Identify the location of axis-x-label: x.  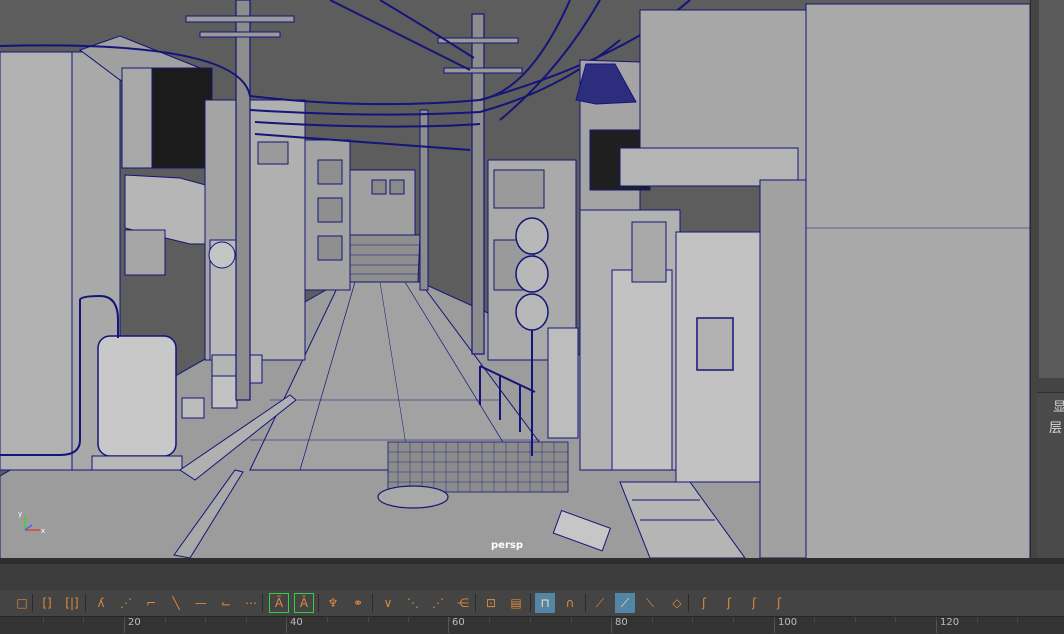
(43, 531).